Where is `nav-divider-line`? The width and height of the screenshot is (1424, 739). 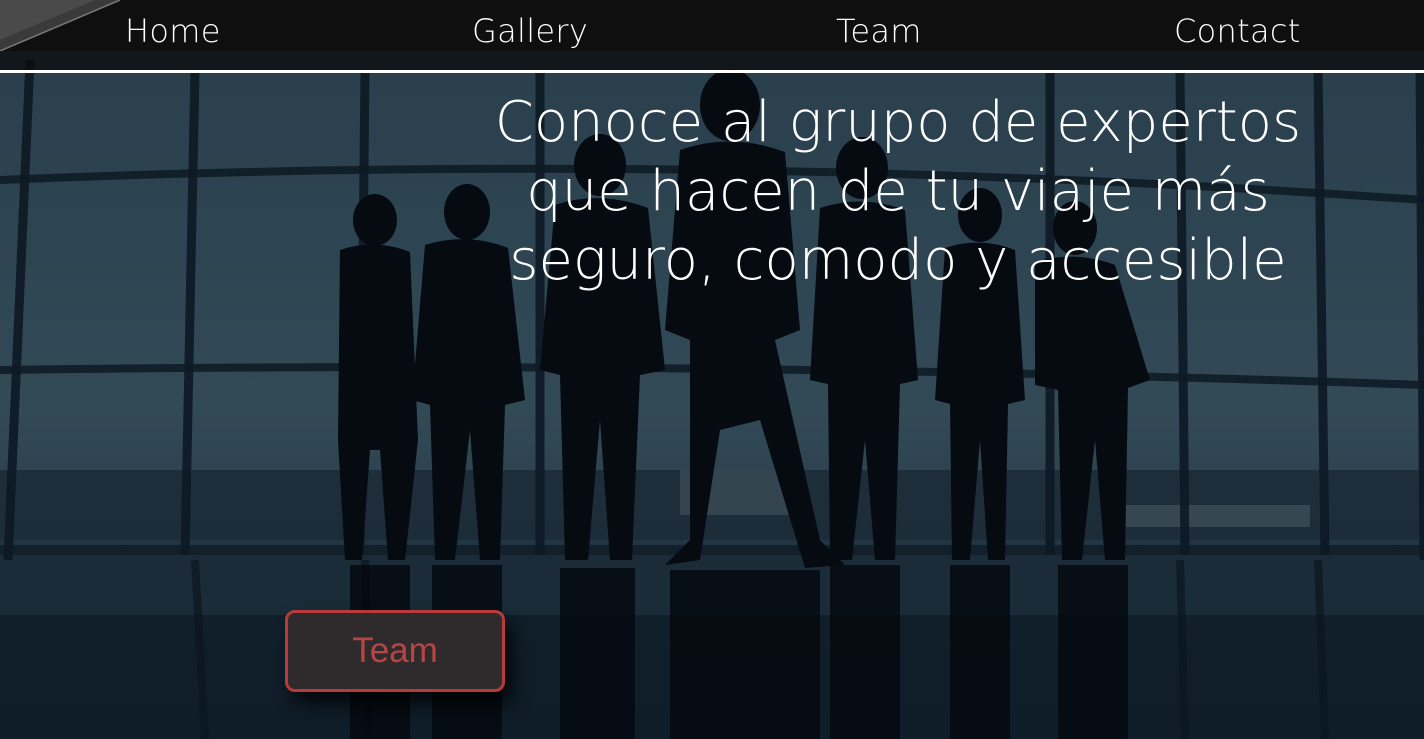
nav-divider-line is located at coordinates (712, 71).